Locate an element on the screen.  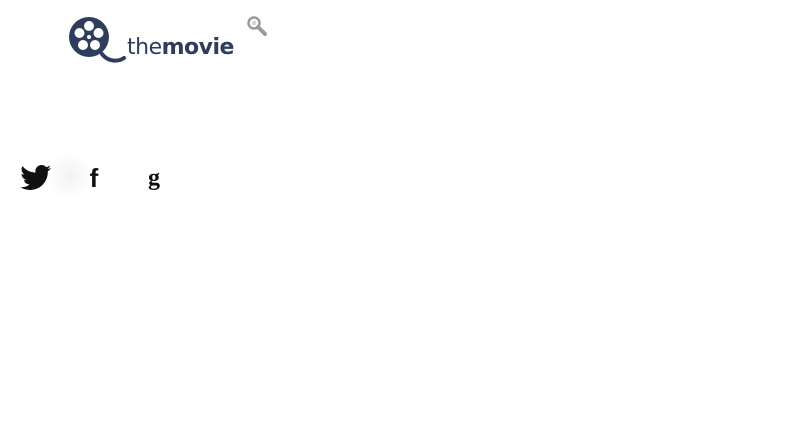
social-links: f g is located at coordinates (98, 180).